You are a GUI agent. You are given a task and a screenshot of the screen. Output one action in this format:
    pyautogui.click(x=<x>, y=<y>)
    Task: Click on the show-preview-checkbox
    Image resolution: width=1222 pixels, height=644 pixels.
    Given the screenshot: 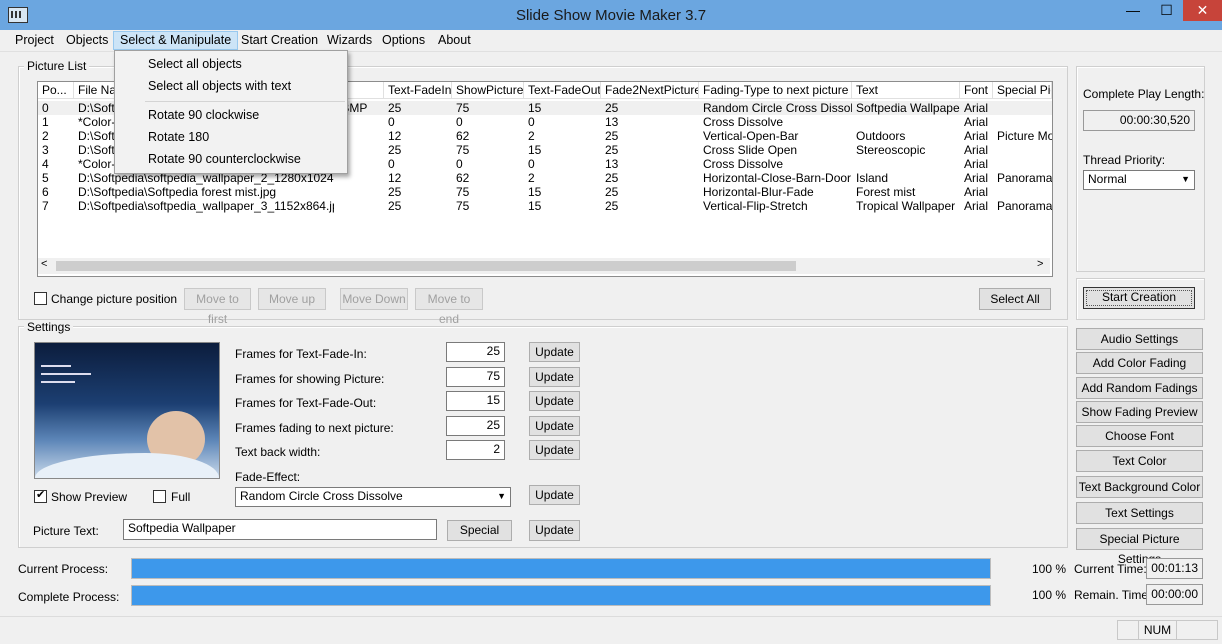 What is the action you would take?
    pyautogui.click(x=40, y=495)
    